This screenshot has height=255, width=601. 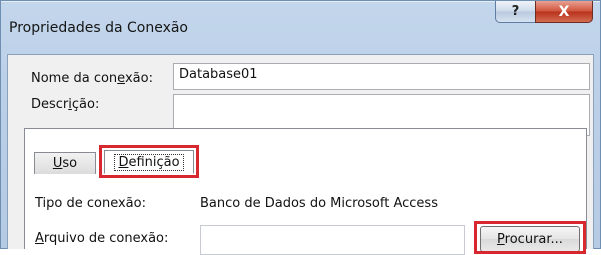 I want to click on connection-file-input, so click(x=332, y=240).